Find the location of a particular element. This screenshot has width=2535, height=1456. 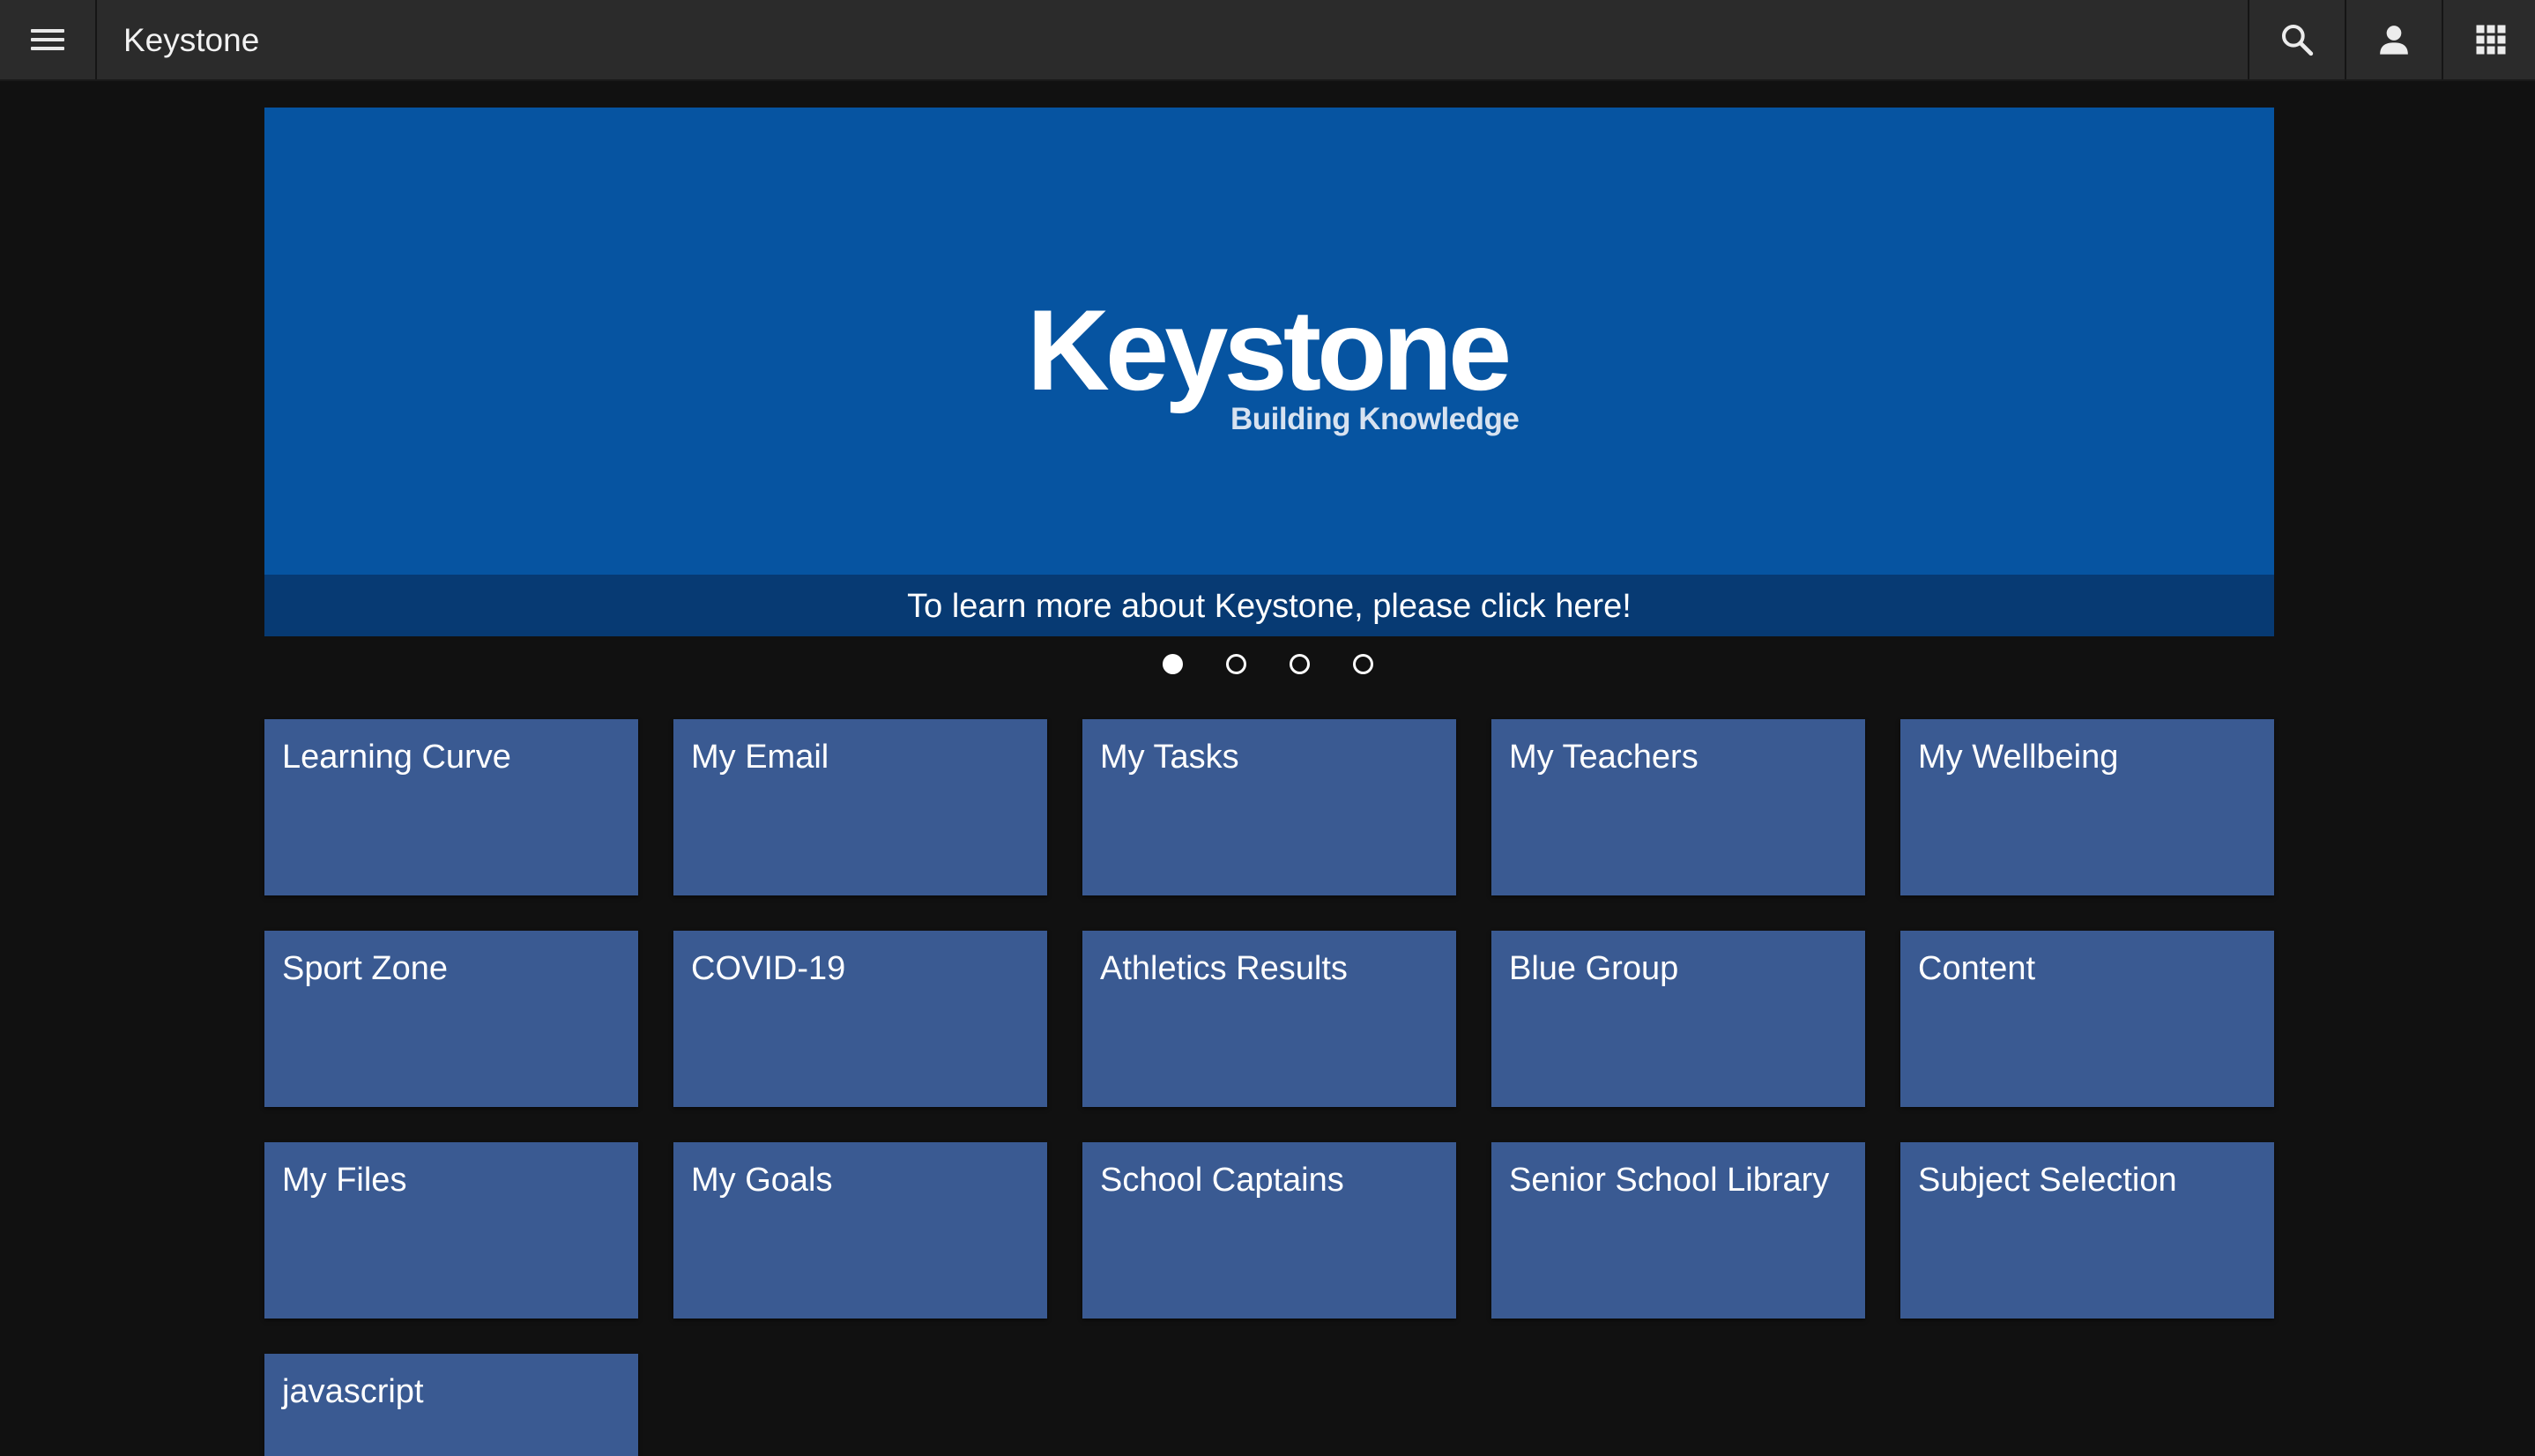

search-button is located at coordinates (2296, 39).